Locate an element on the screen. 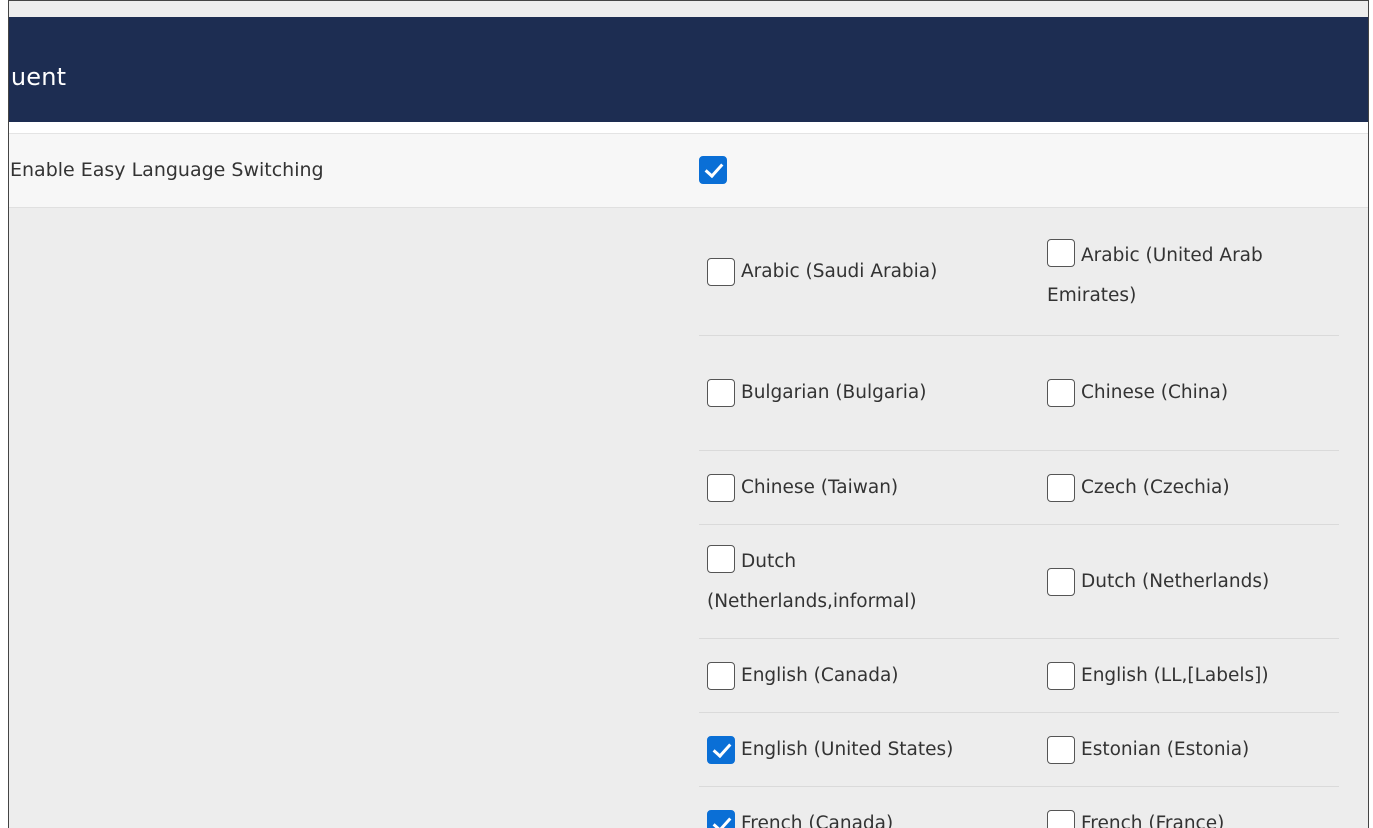 This screenshot has height=828, width=1373. language-option: French (France) is located at coordinates (1197, 807).